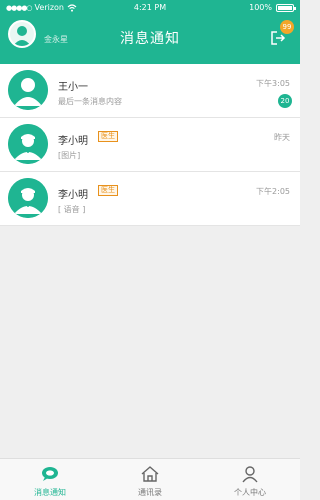  I want to click on tab-contacts: 通讯录, so click(150, 479).